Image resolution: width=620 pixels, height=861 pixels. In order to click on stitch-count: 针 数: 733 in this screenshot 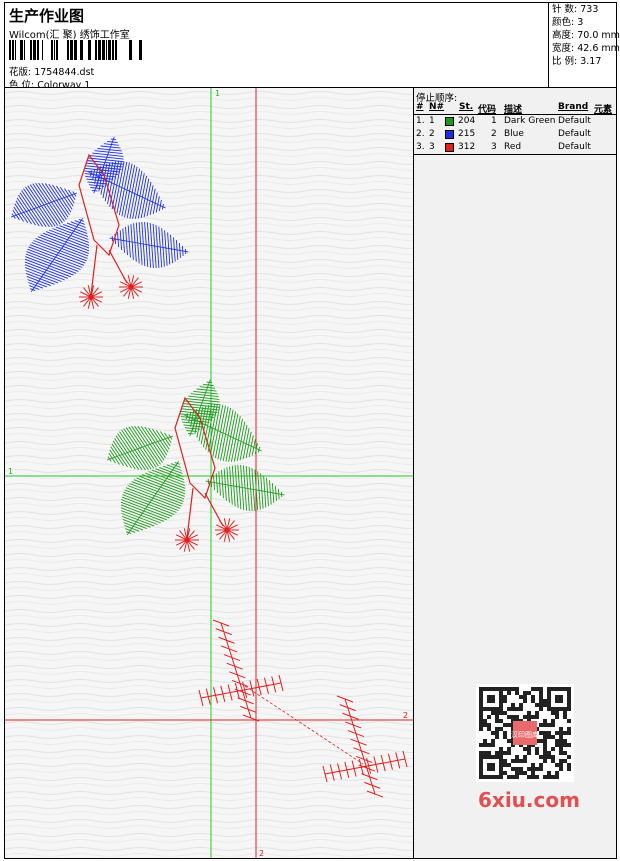, I will do `click(575, 9)`.